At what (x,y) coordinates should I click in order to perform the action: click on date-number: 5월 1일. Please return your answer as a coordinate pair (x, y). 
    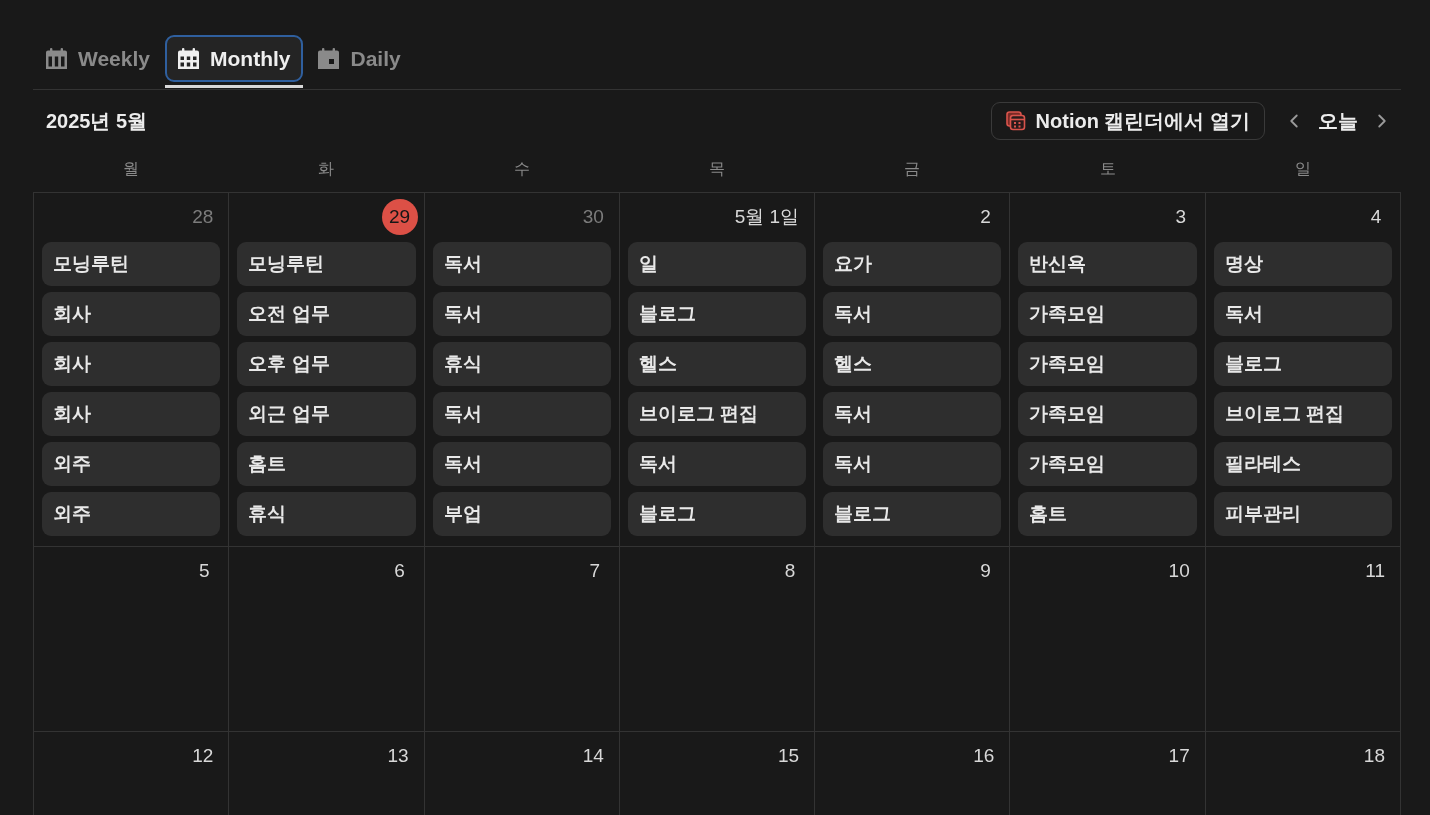
    Looking at the image, I should click on (767, 216).